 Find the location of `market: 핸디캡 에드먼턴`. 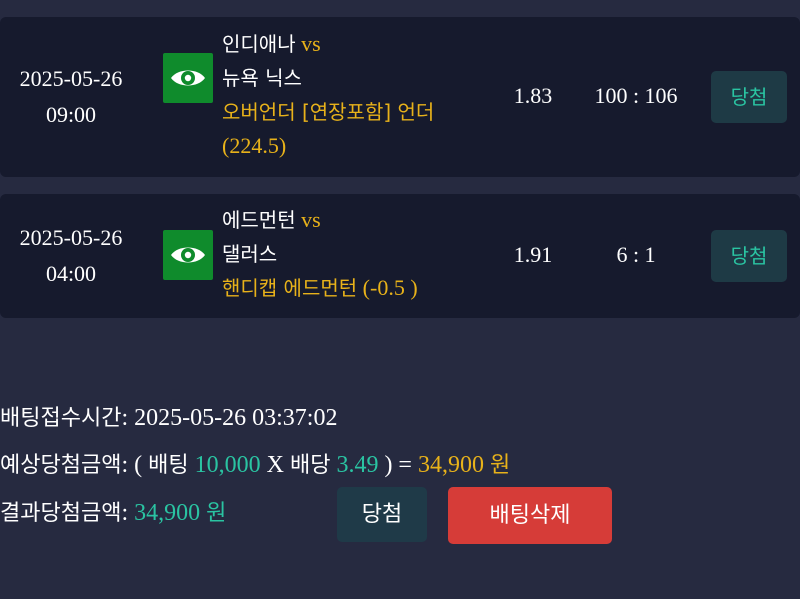

market: 핸디캡 에드먼턴 is located at coordinates (290, 288).